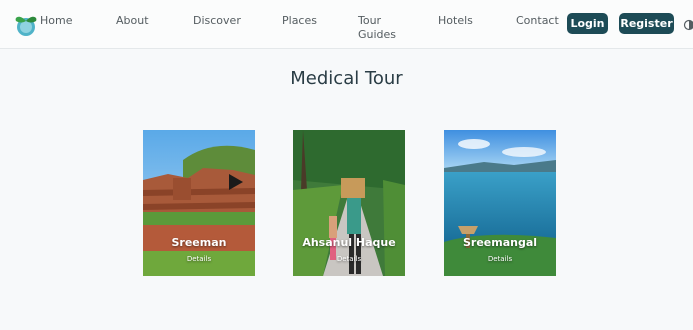  What do you see at coordinates (346, 78) in the screenshot?
I see `page-title: Medical Tour` at bounding box center [346, 78].